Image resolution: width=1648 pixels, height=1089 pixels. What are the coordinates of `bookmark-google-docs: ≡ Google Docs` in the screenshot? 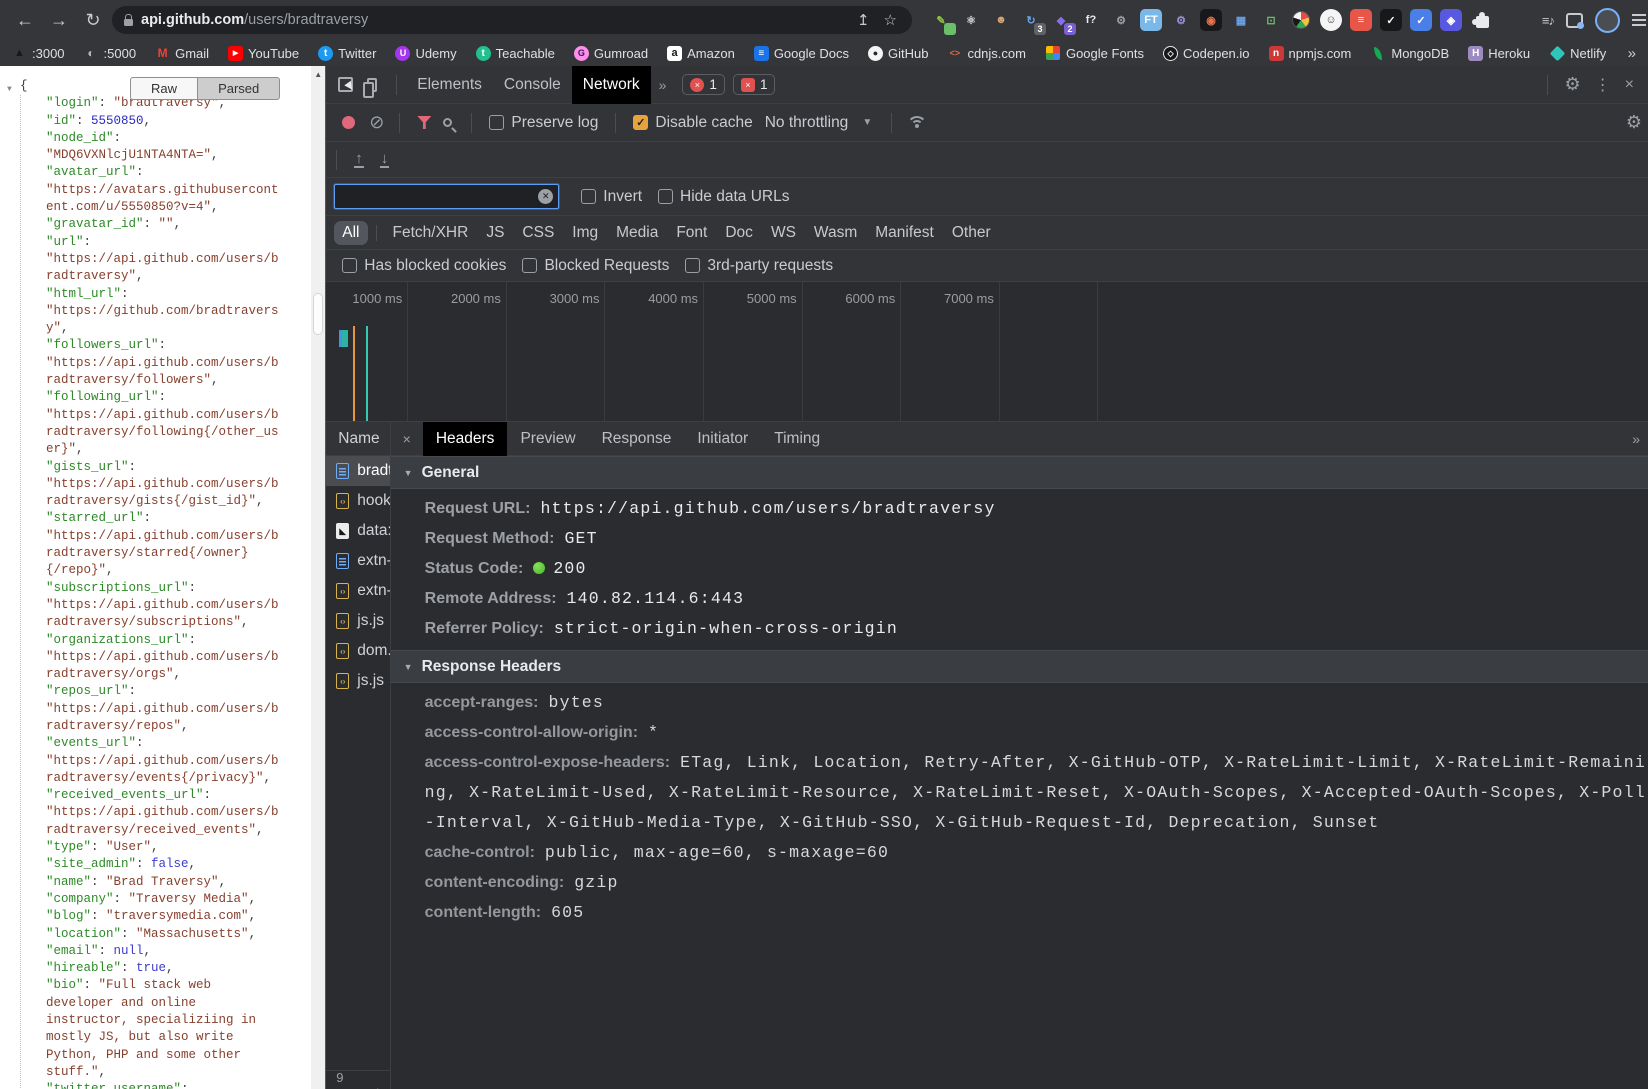 It's located at (801, 53).